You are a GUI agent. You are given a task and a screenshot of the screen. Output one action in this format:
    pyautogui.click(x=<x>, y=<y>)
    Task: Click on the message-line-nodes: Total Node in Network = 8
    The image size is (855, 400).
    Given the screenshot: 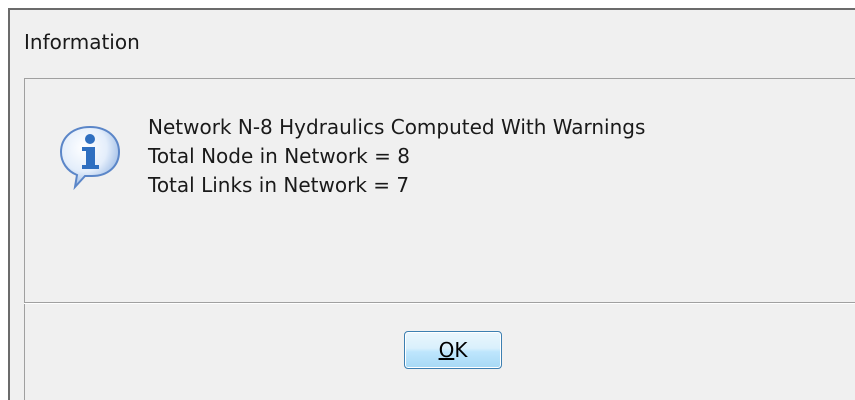 What is the action you would take?
    pyautogui.click(x=279, y=156)
    